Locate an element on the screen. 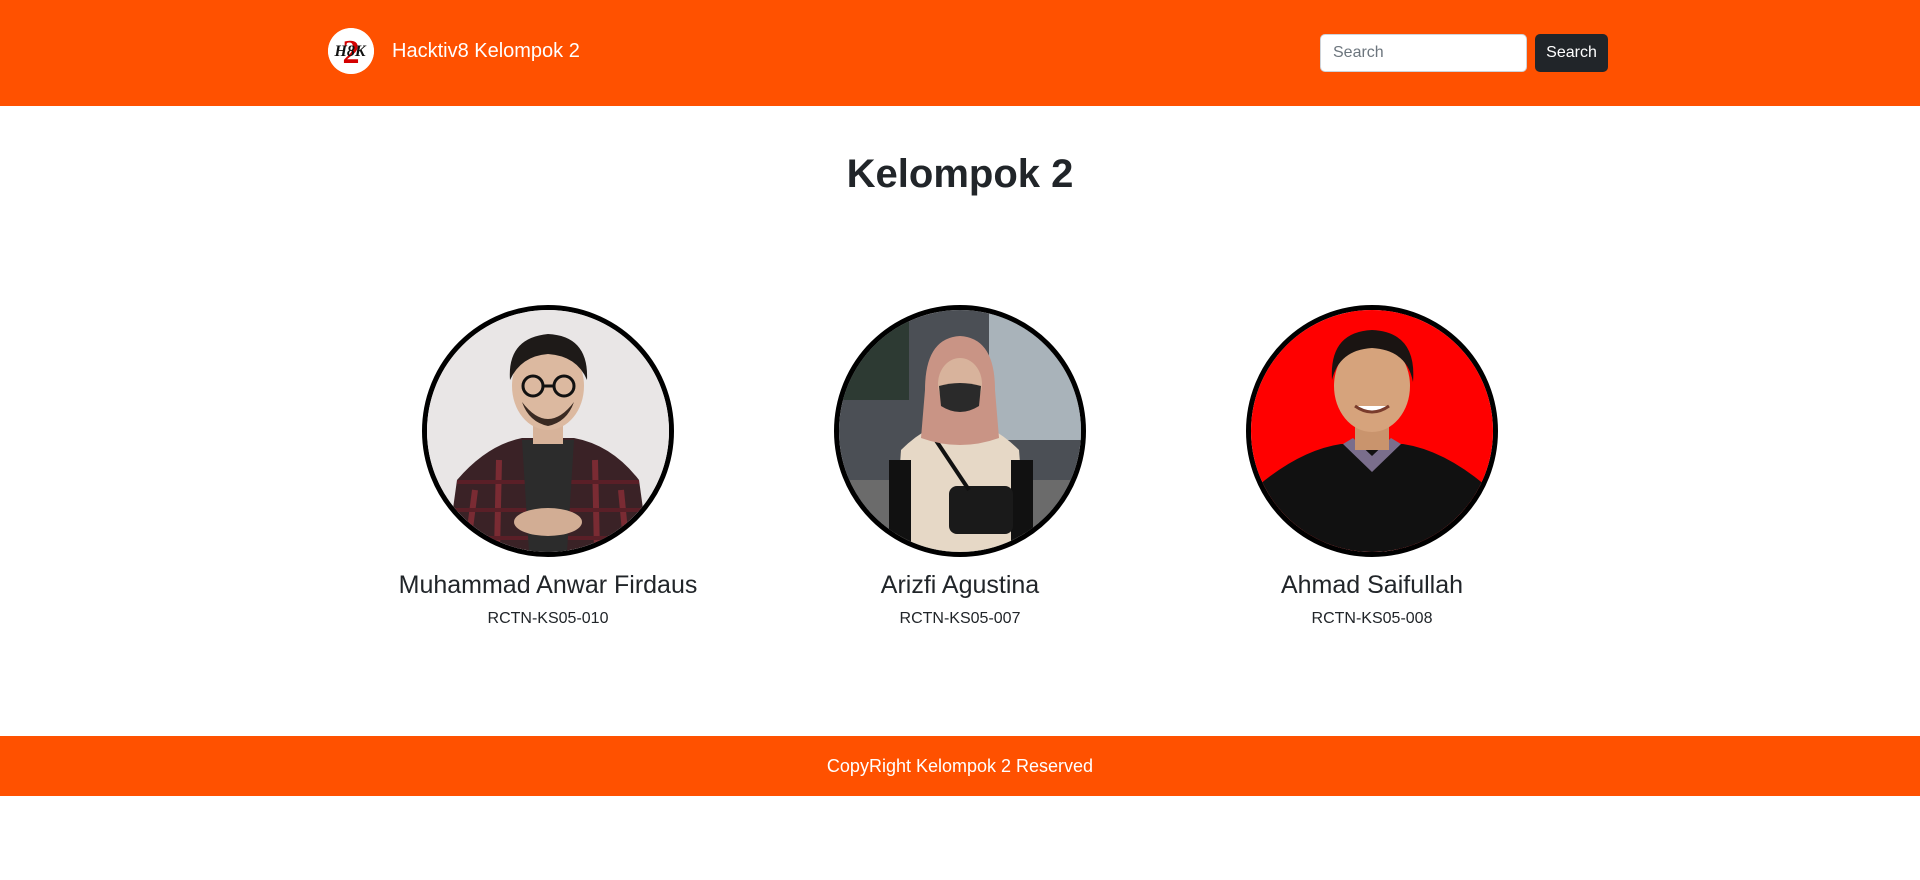  member-card: Muhammad Anwar Firdaus RCTN-KS05-010 is located at coordinates (548, 466).